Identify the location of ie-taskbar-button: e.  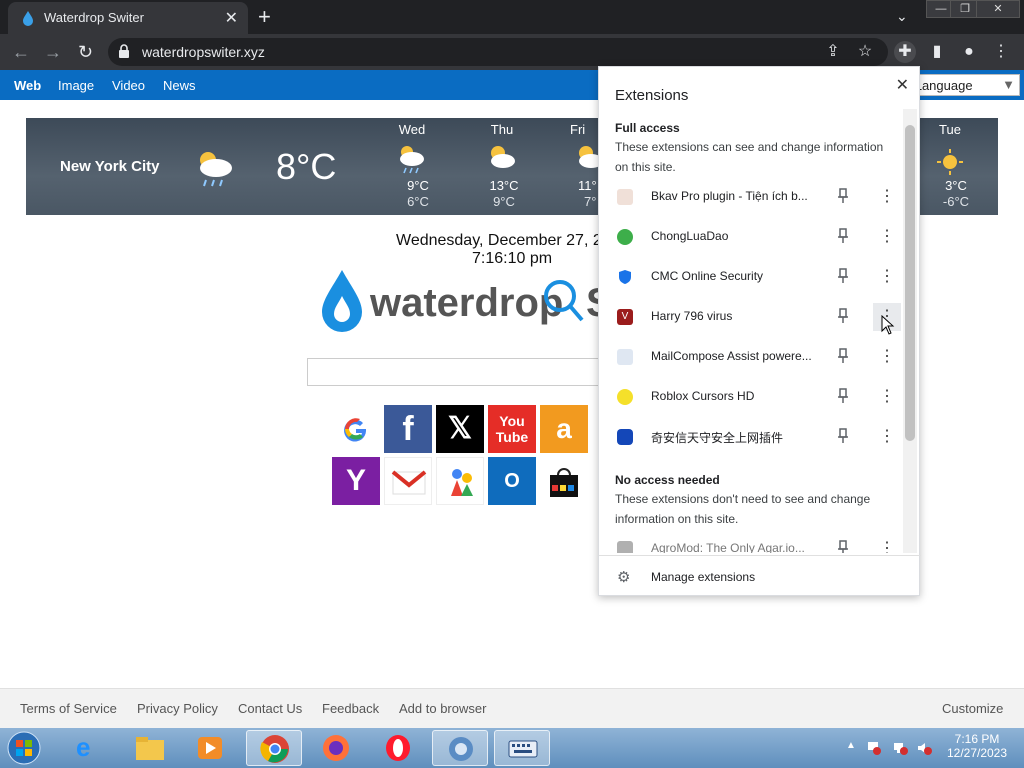
(90, 748).